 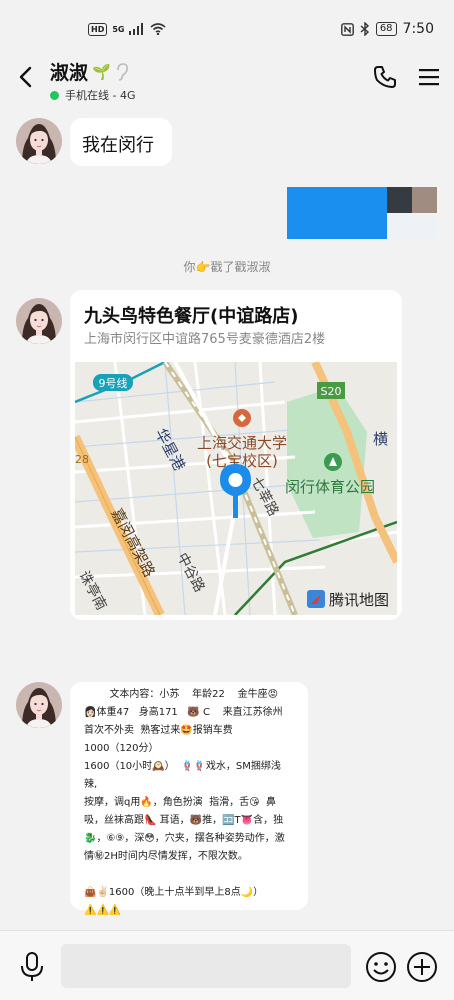 I want to click on tencent-map-label: 腾讯地图, so click(x=359, y=600).